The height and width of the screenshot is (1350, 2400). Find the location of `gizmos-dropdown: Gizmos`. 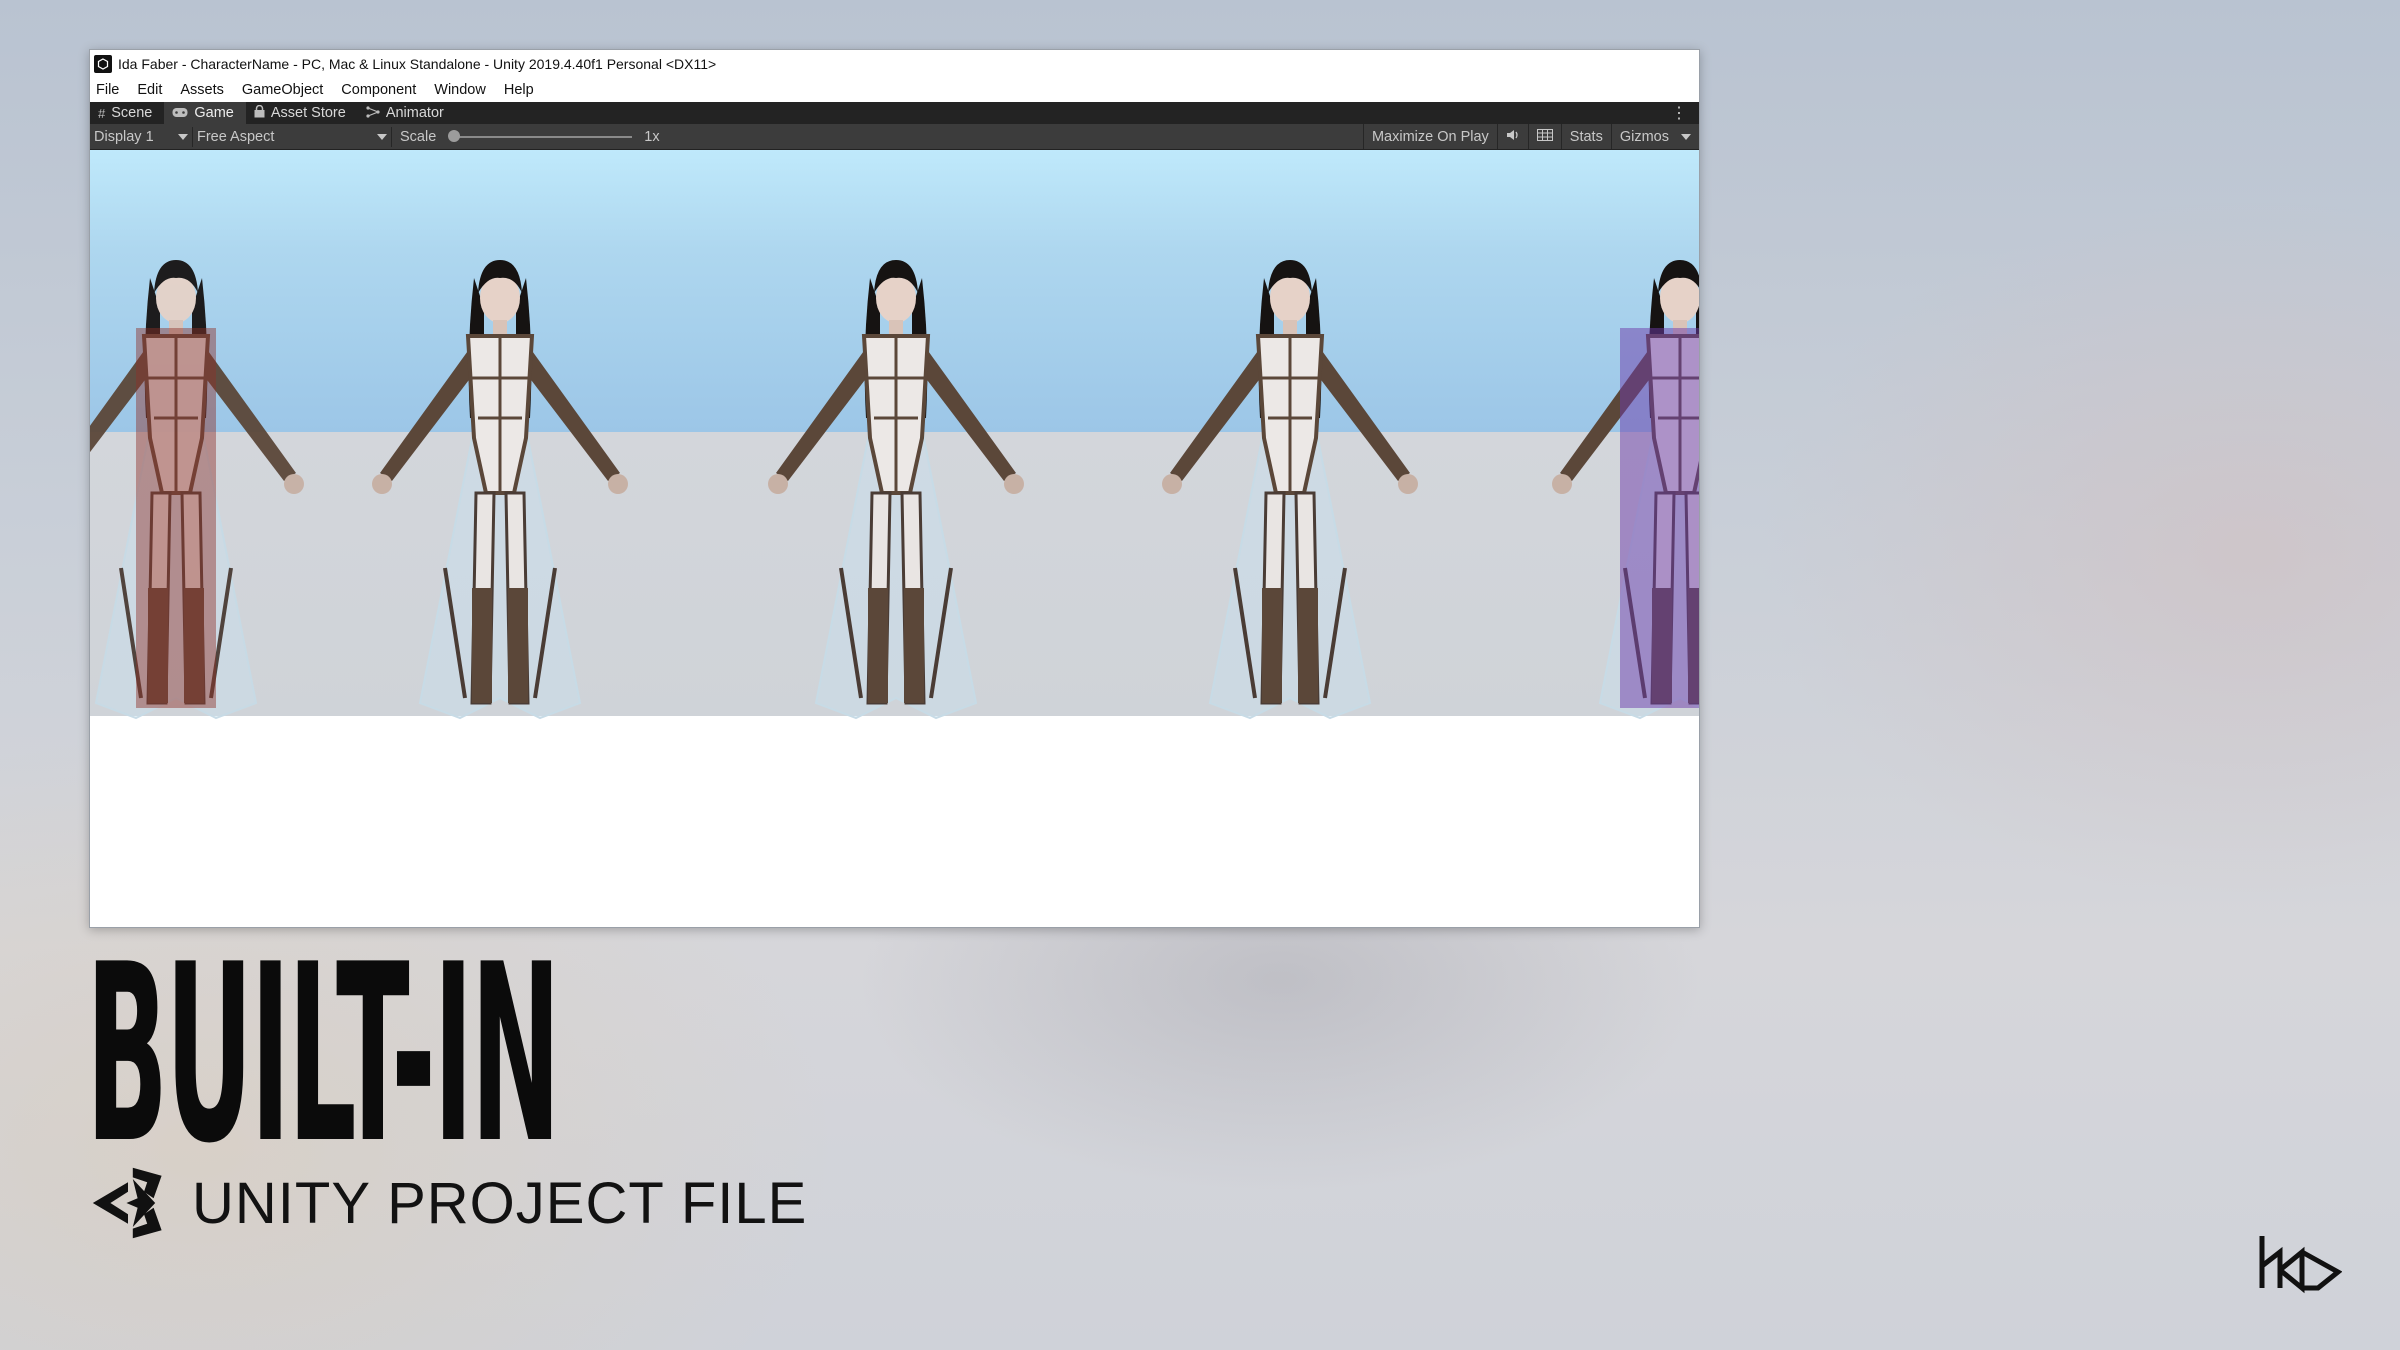

gizmos-dropdown: Gizmos is located at coordinates (1654, 136).